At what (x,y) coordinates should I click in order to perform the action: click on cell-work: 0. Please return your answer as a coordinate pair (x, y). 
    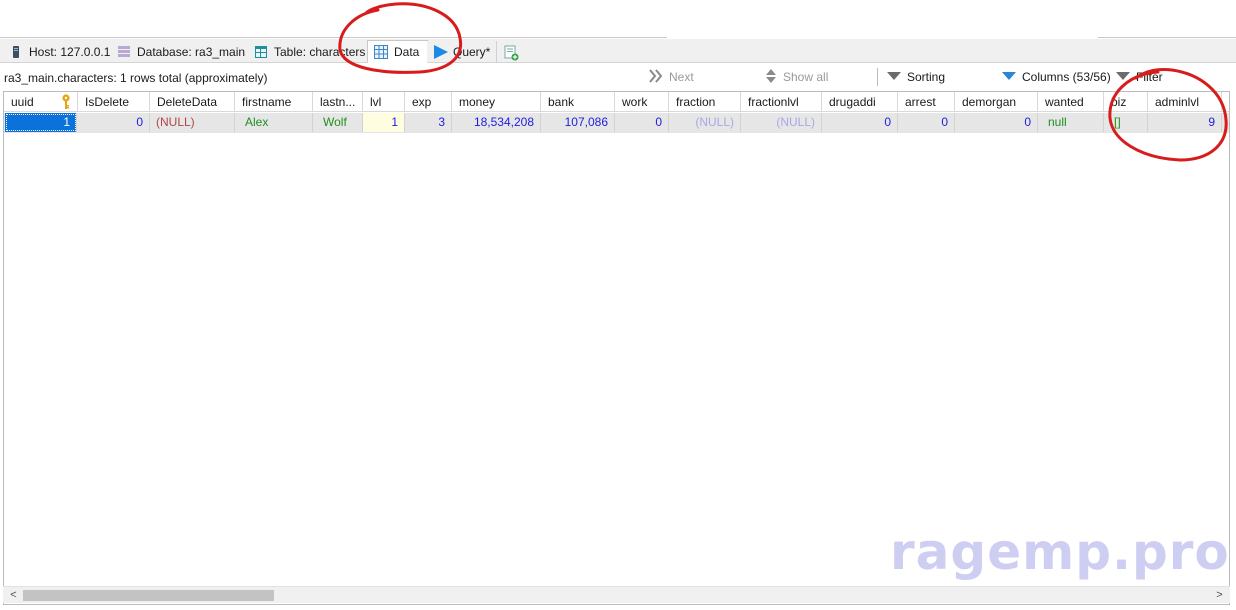
    Looking at the image, I should click on (642, 122).